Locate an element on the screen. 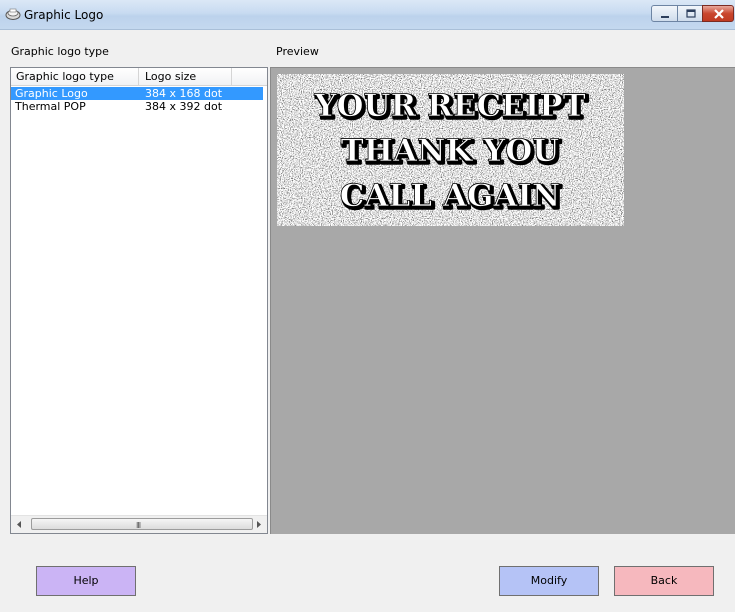 The height and width of the screenshot is (612, 735). maximize-button is located at coordinates (690, 13).